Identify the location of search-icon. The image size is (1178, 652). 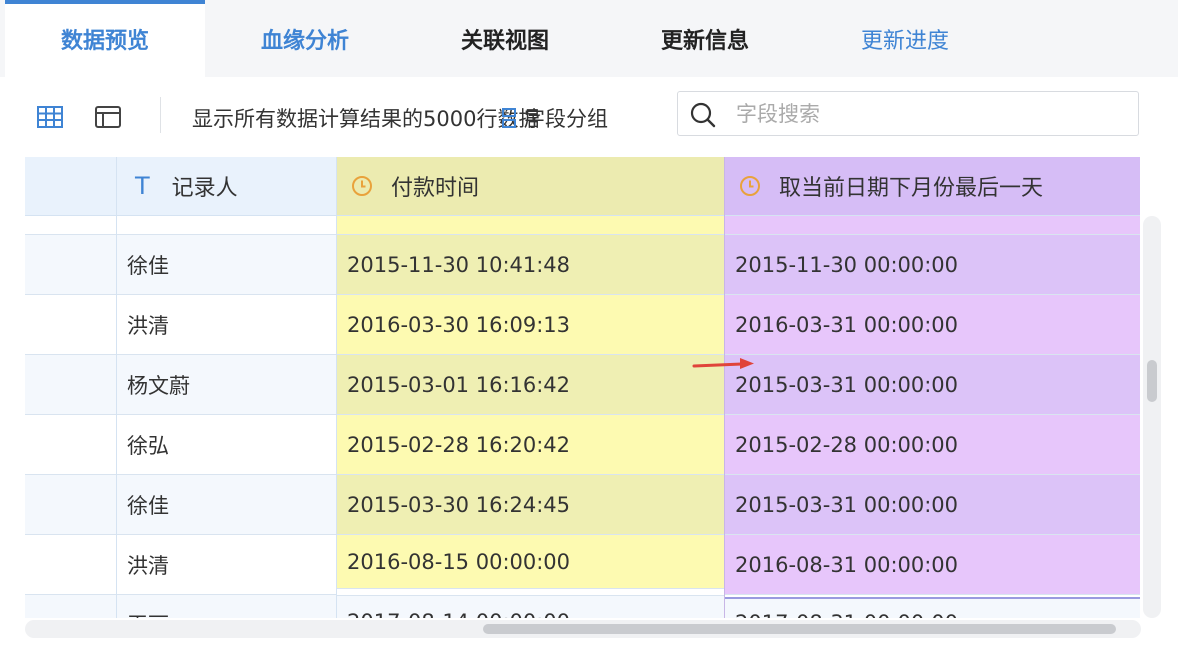
(703, 115).